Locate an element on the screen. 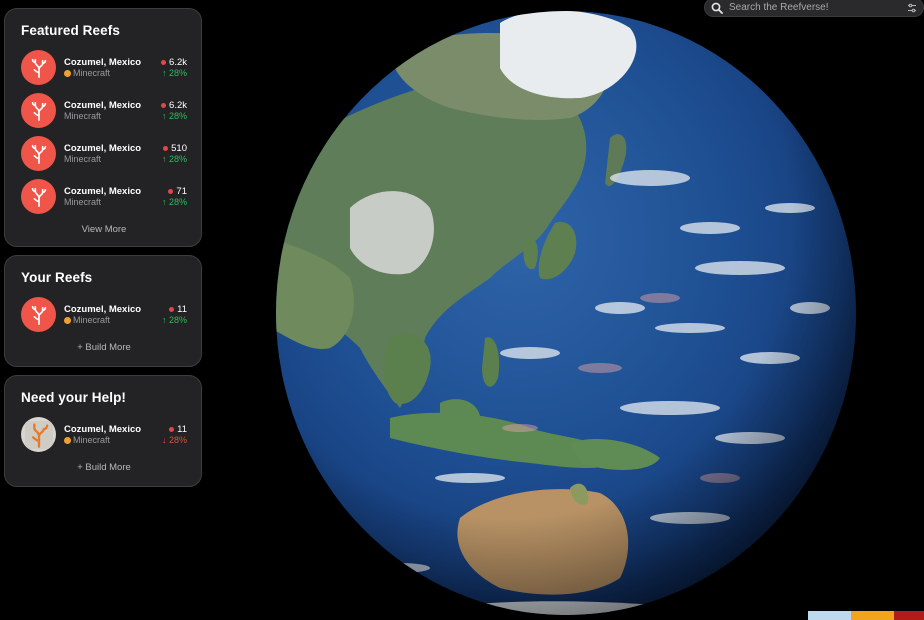 The width and height of the screenshot is (924, 620). strip-segment-light-blue is located at coordinates (829, 615).